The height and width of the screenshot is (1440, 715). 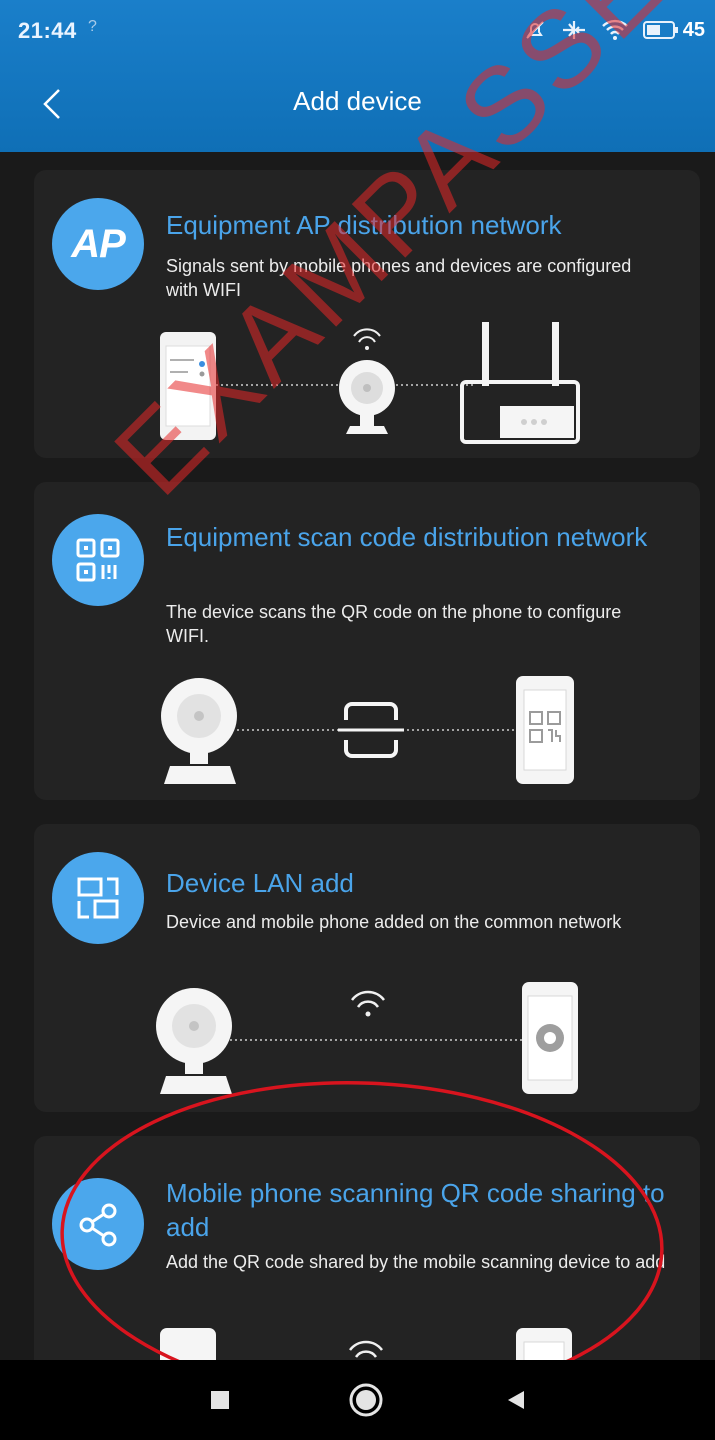 What do you see at coordinates (574, 30) in the screenshot?
I see `airplane-icon` at bounding box center [574, 30].